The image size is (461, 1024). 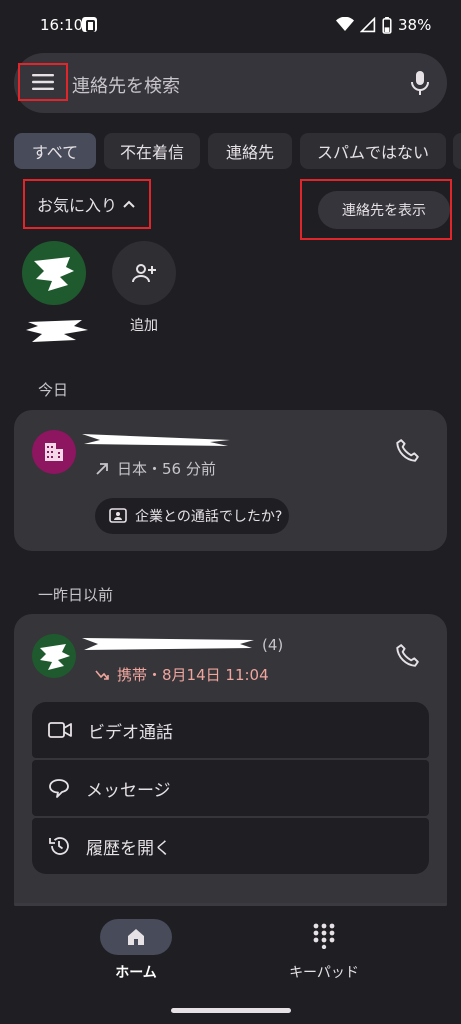 I want to click on missed-call-icon, so click(x=102, y=674).